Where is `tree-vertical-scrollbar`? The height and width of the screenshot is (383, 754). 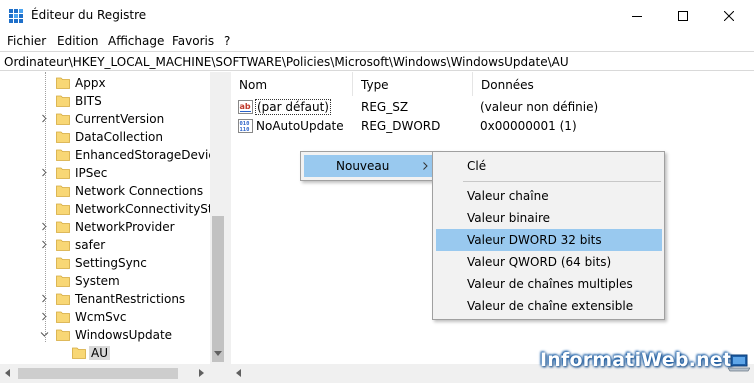
tree-vertical-scrollbar is located at coordinates (218, 218).